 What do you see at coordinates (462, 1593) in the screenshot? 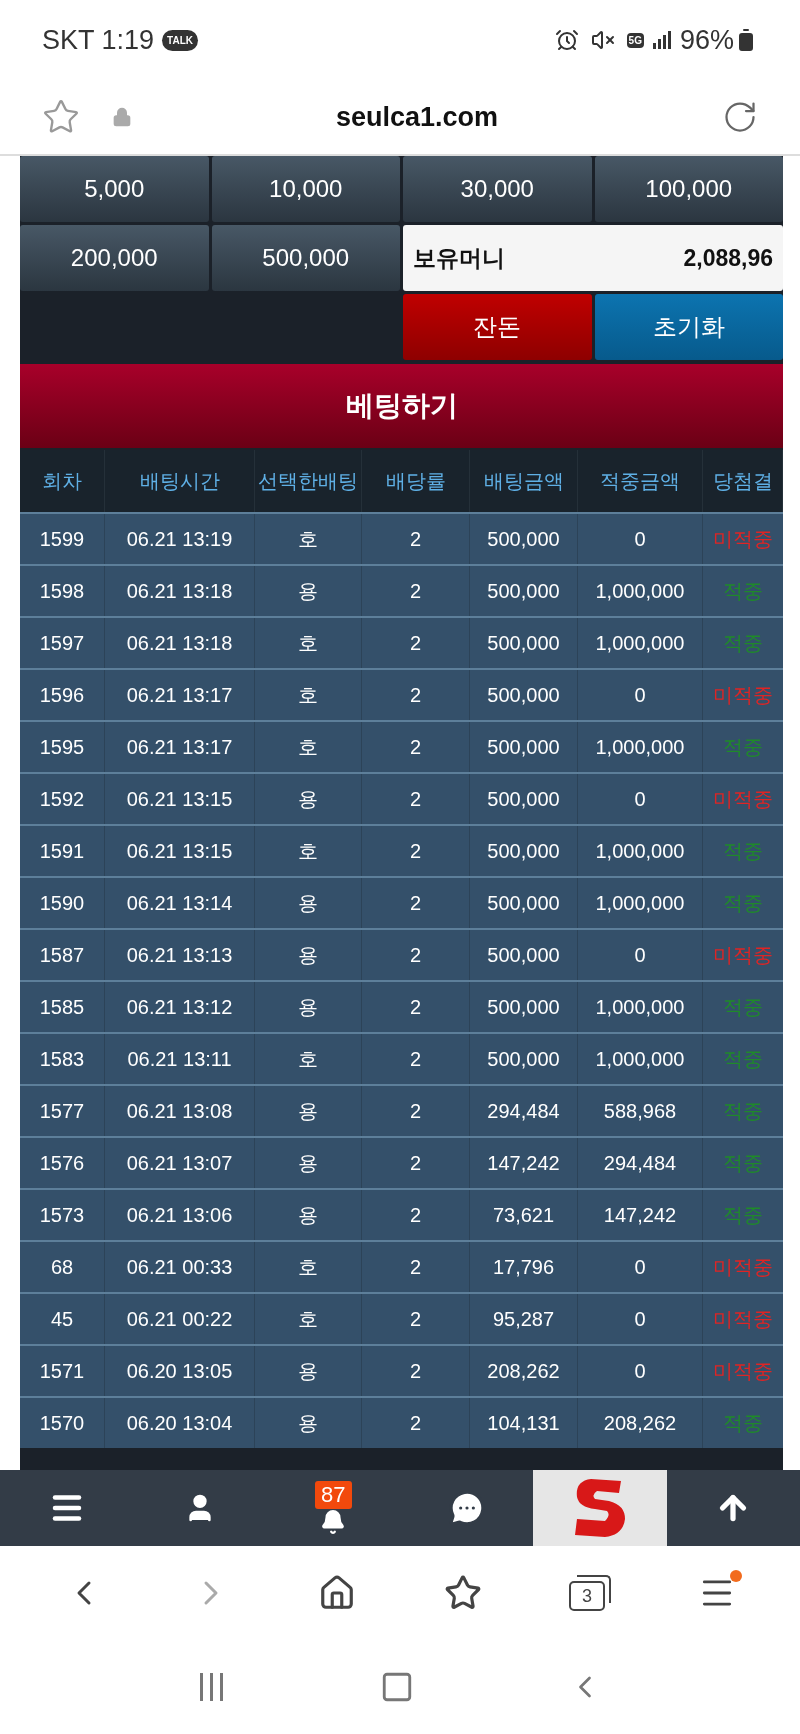
I see `bookmarks-icon` at bounding box center [462, 1593].